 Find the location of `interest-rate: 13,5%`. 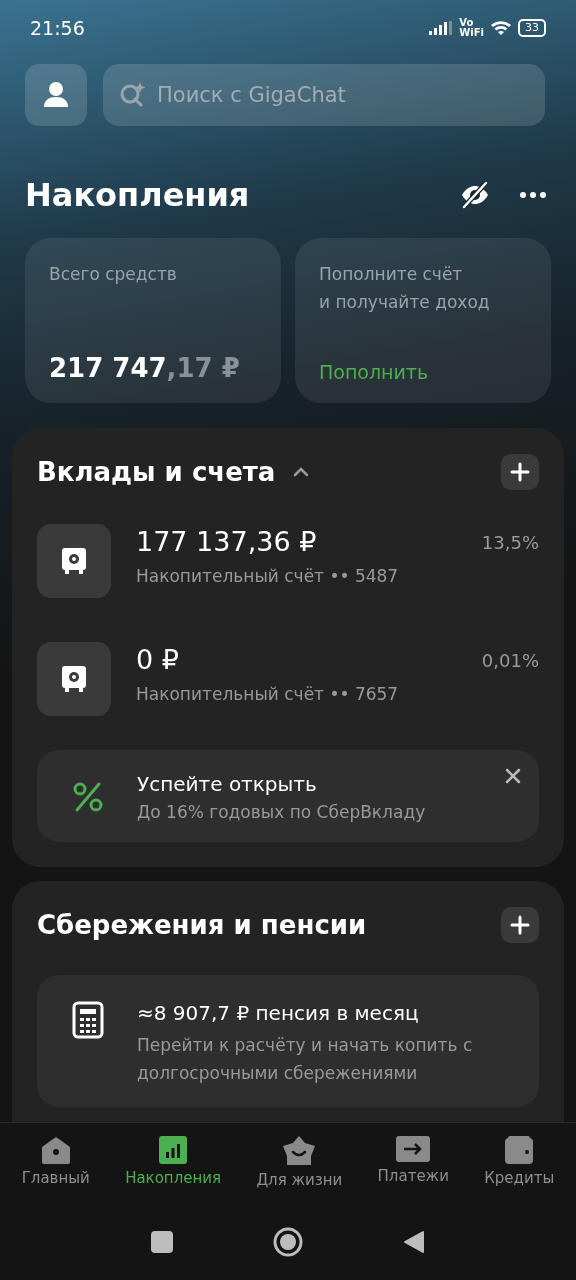

interest-rate: 13,5% is located at coordinates (510, 542).